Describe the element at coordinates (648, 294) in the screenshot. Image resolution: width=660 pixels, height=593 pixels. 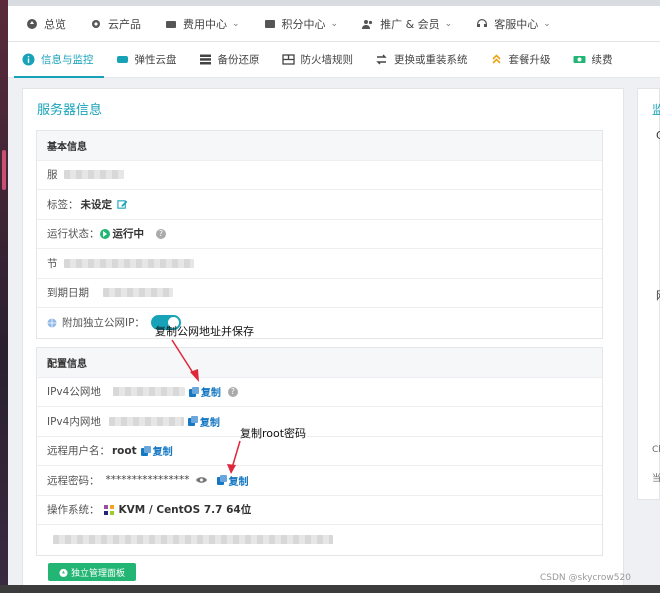
I see `monitor-panel: 监 C 网 Cl 当` at that location.